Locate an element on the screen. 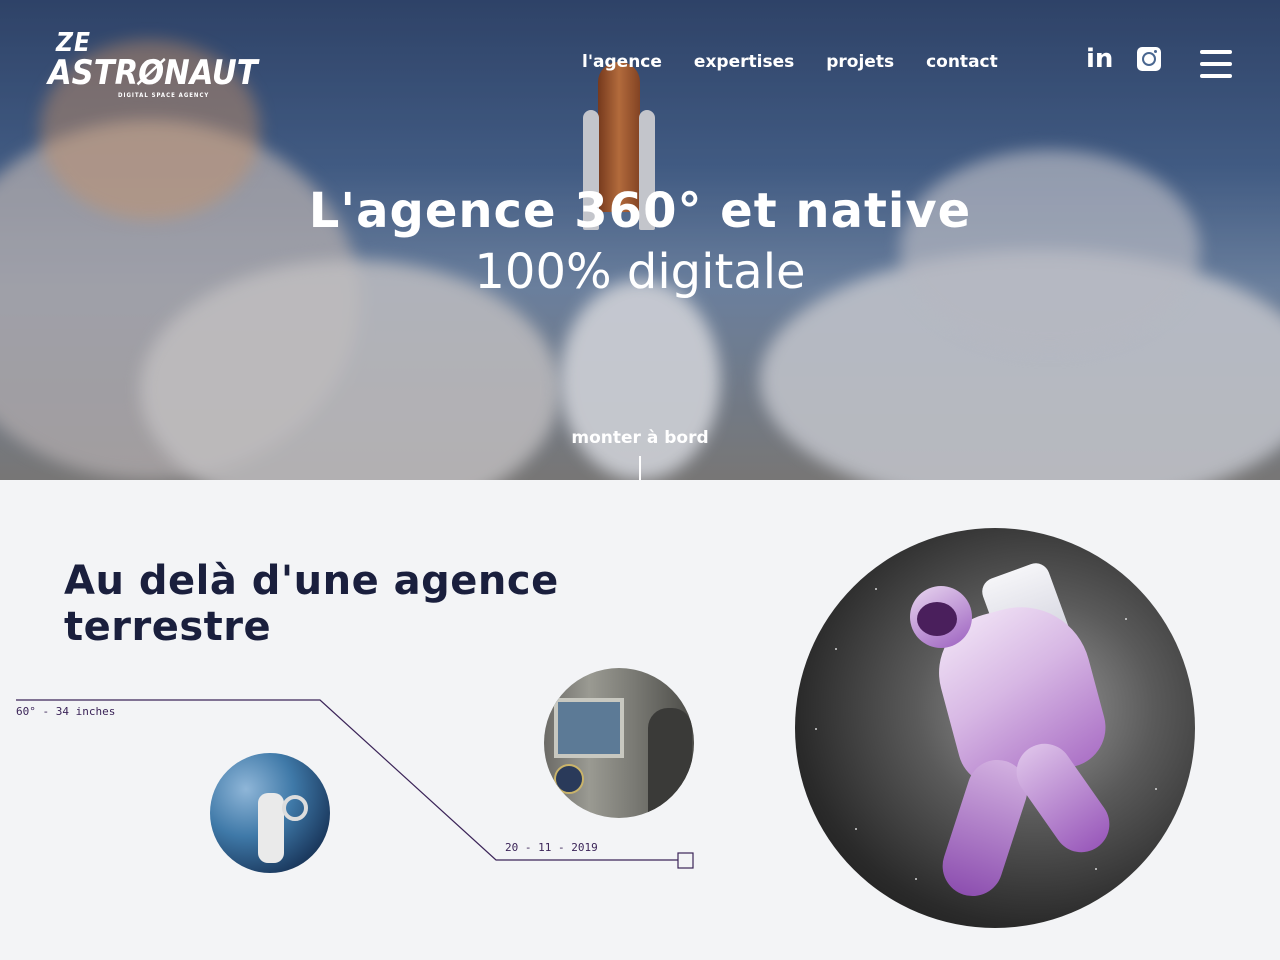 This screenshot has height=960, width=1280. section-title-line2: terrestre is located at coordinates (168, 627).